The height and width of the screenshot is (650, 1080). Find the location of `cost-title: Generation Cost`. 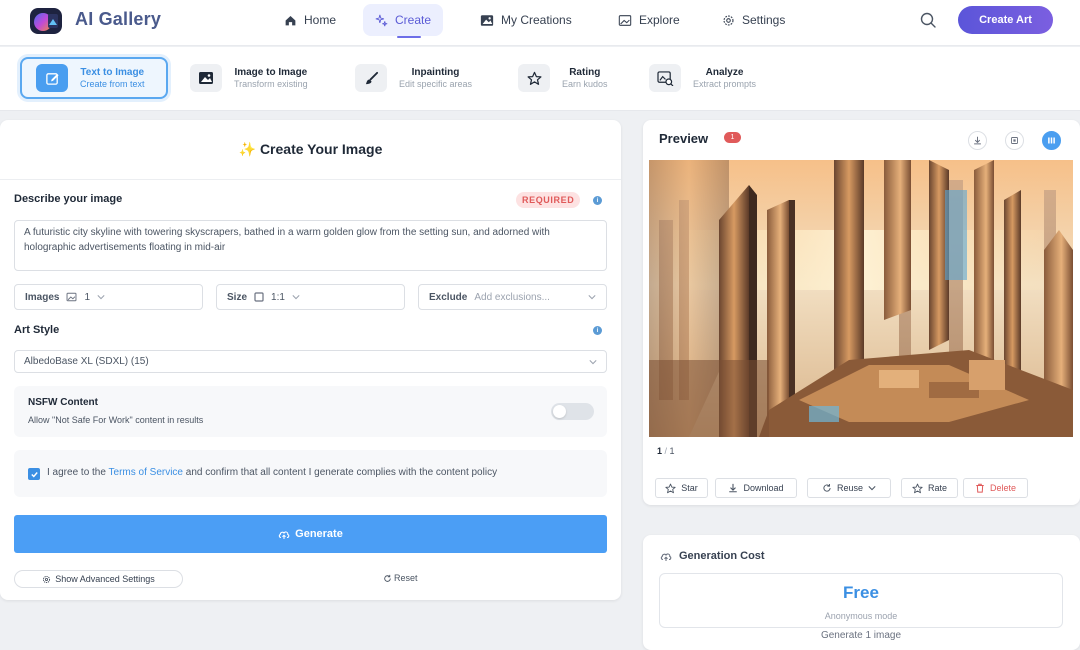

cost-title: Generation Cost is located at coordinates (722, 556).